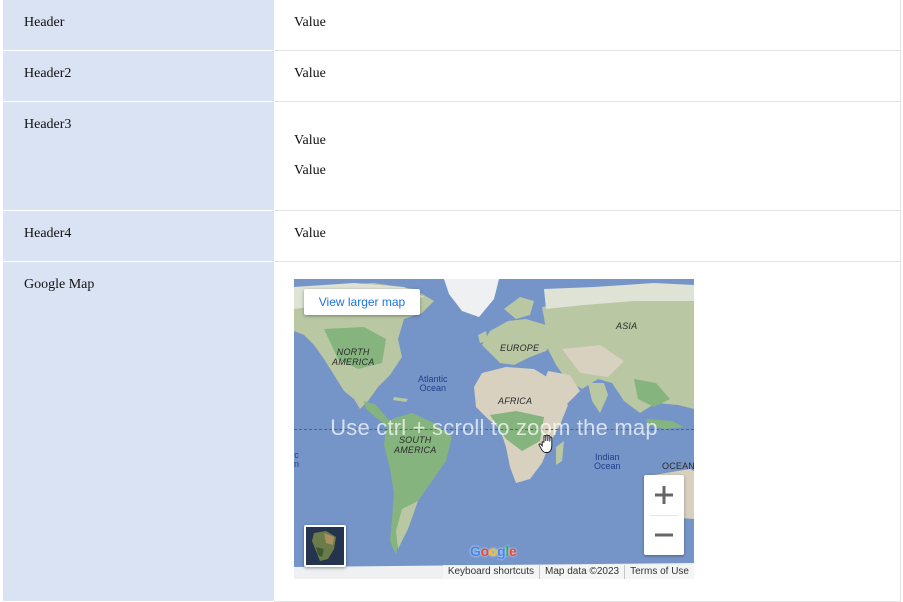 The image size is (903, 602). I want to click on row-value-cell: Value Value, so click(587, 156).